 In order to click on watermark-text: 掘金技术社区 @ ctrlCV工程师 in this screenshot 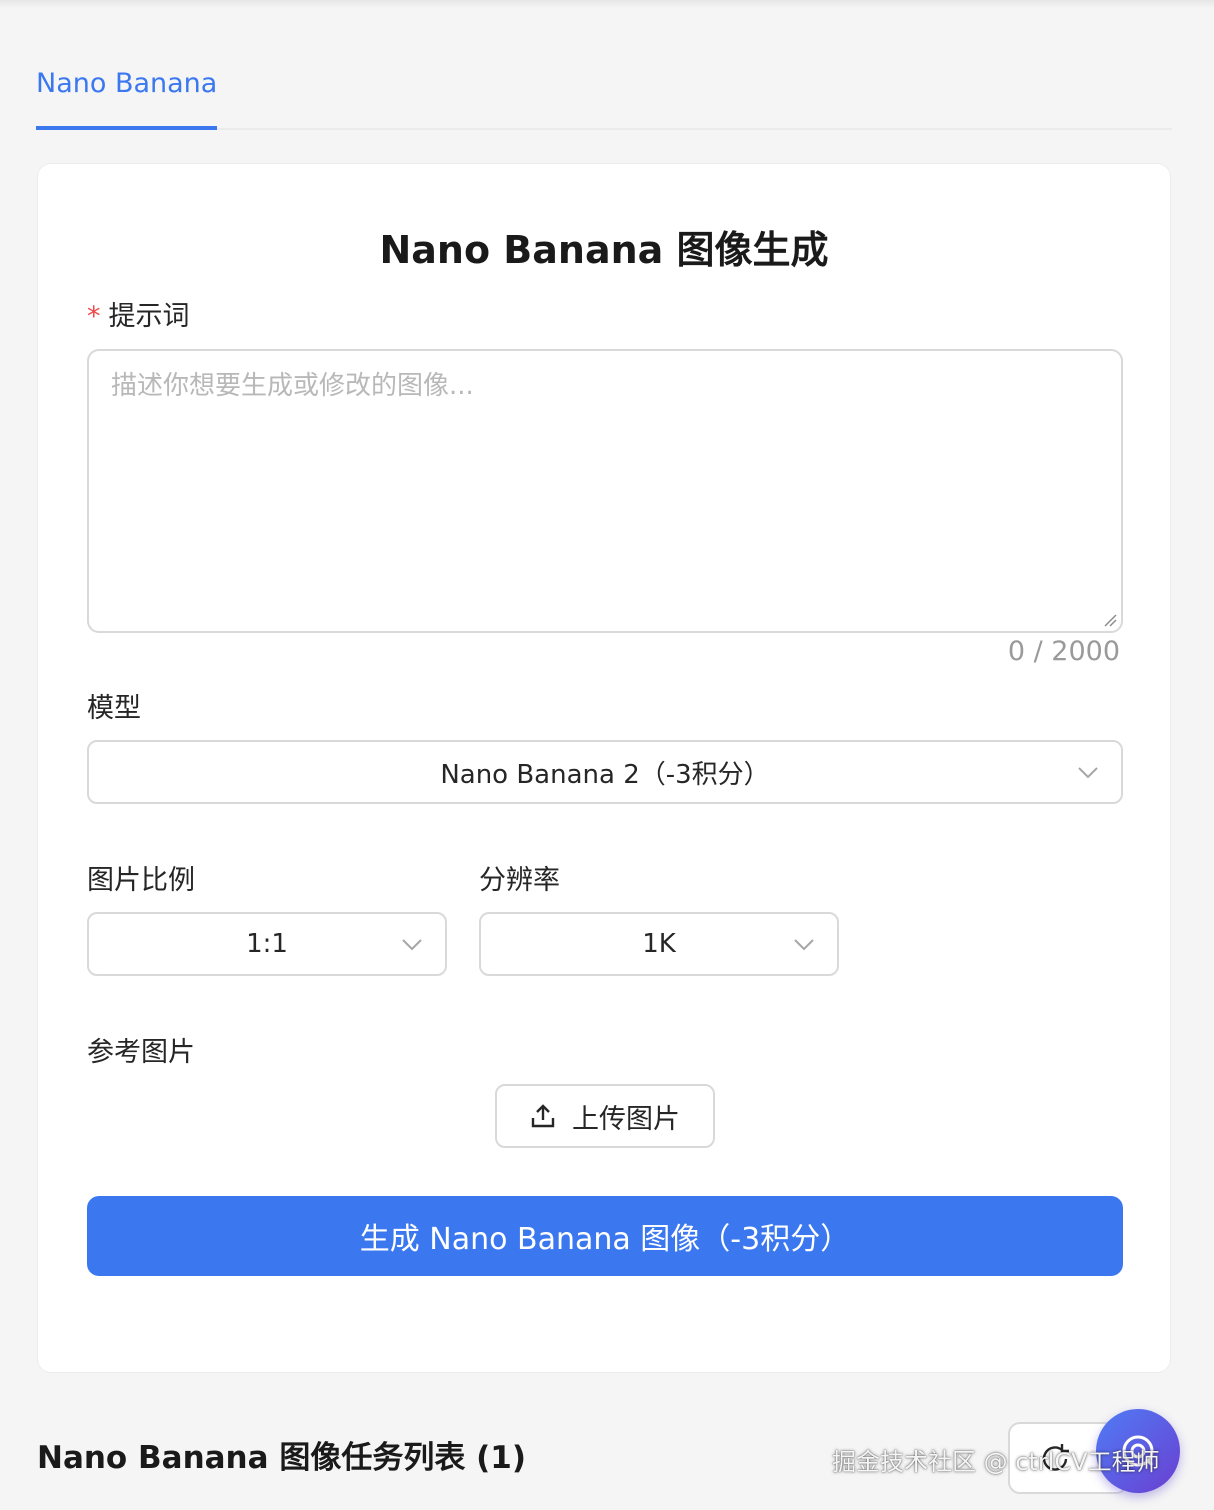, I will do `click(996, 1462)`.